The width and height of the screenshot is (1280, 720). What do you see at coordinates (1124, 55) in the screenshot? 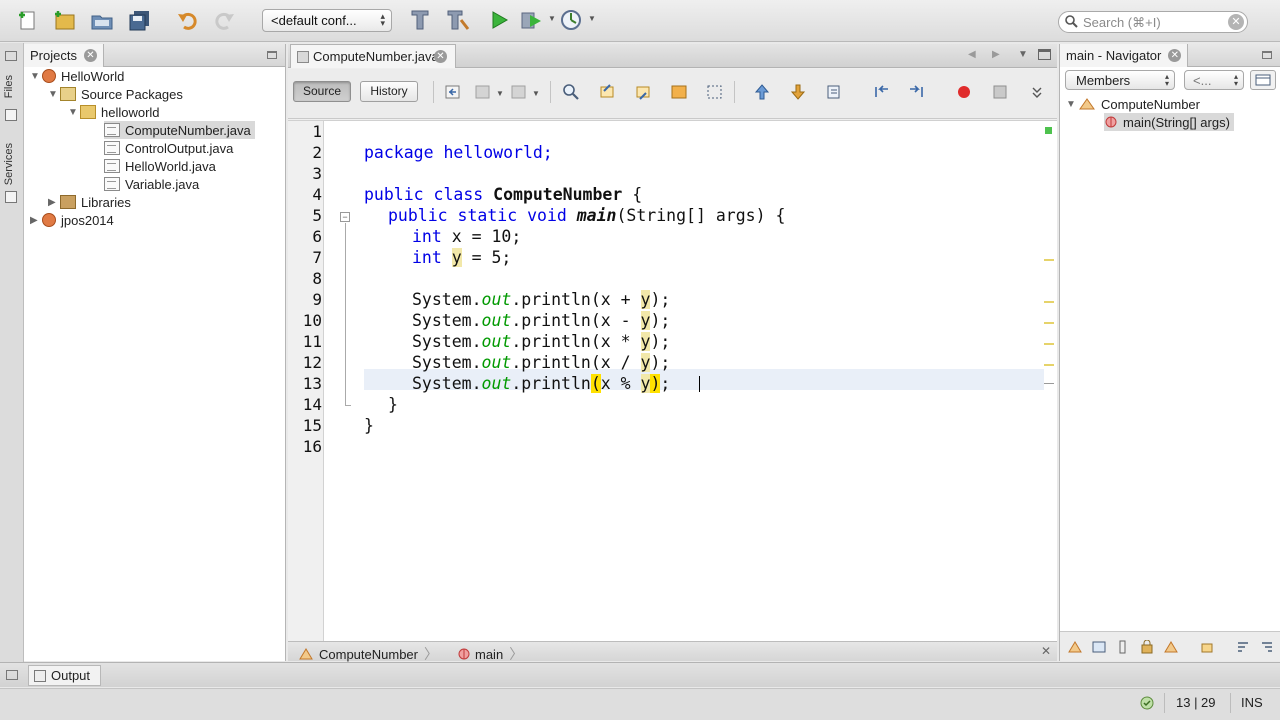
I see `tab-navigator: main - Navigator ✕` at bounding box center [1124, 55].